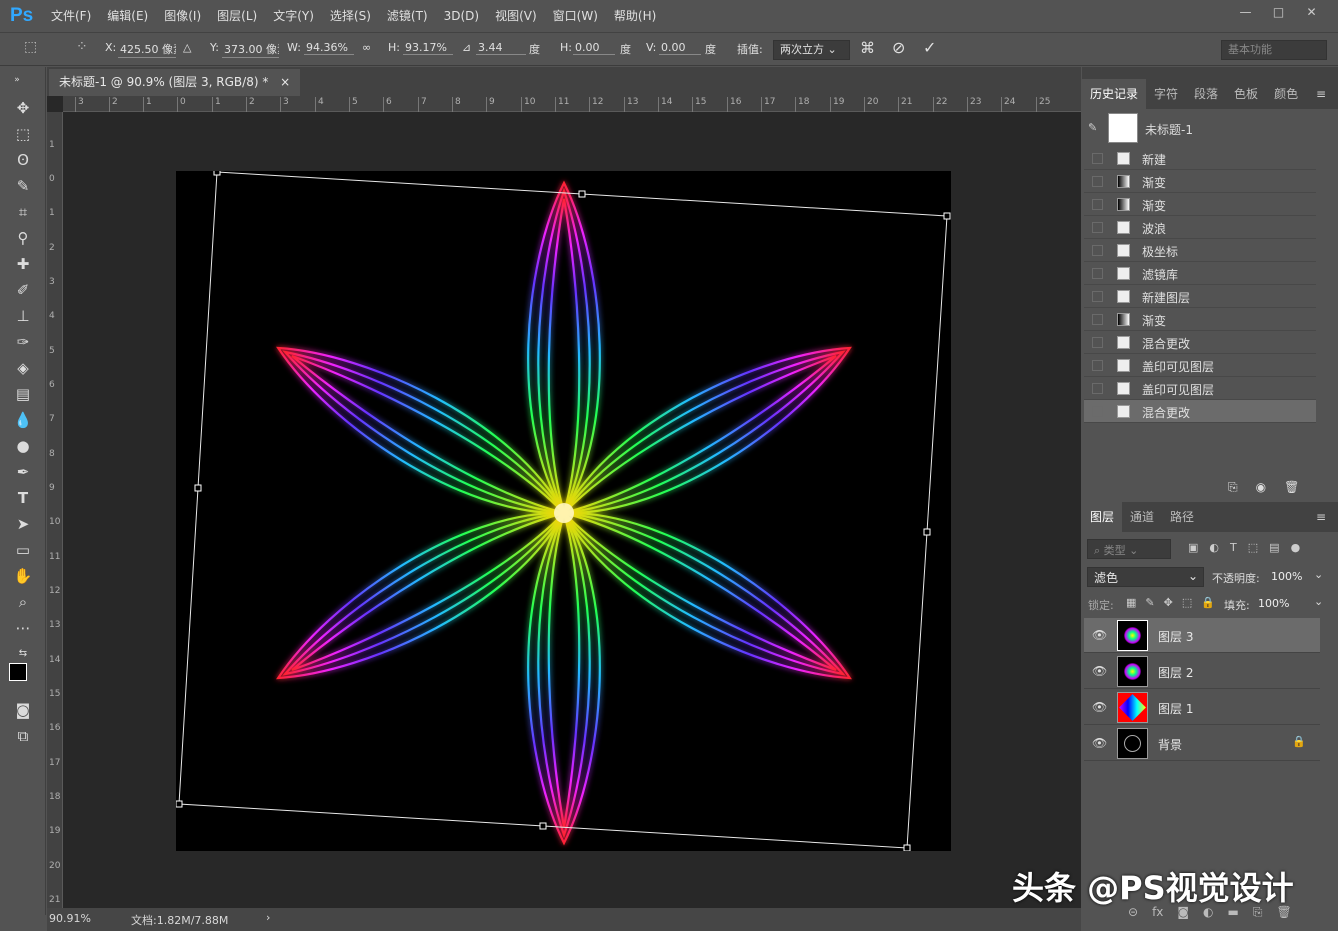 The width and height of the screenshot is (1338, 931). I want to click on type-filter-icon: T, so click(1233, 547).